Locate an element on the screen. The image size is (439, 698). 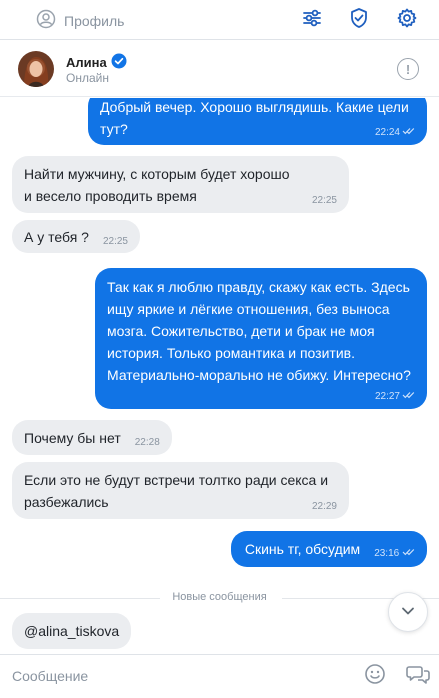
safety-button is located at coordinates (359, 20).